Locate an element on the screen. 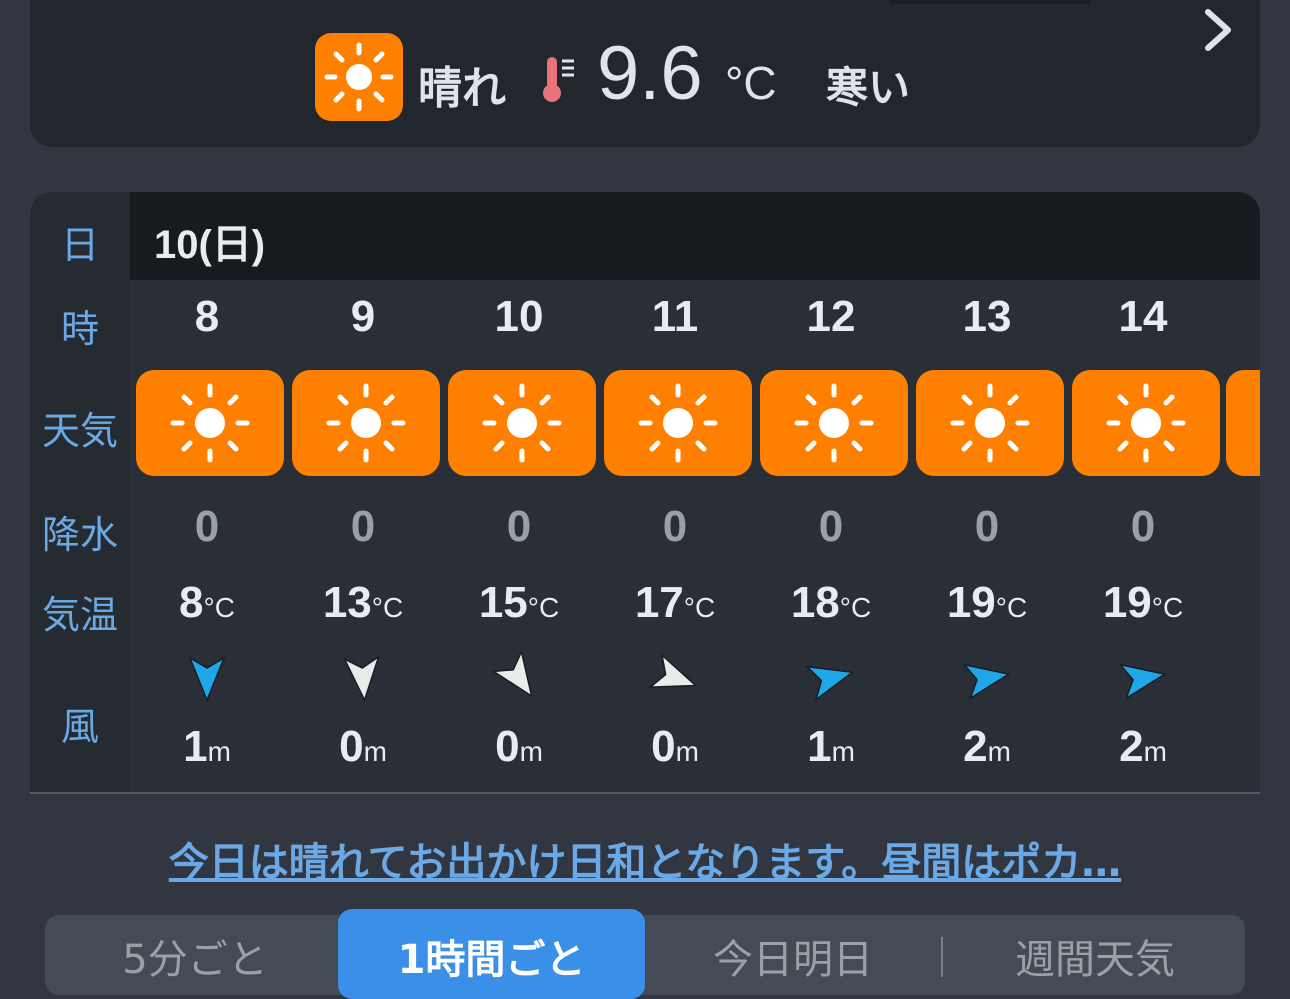 The image size is (1290, 999). hour-label: 9 is located at coordinates (363, 316).